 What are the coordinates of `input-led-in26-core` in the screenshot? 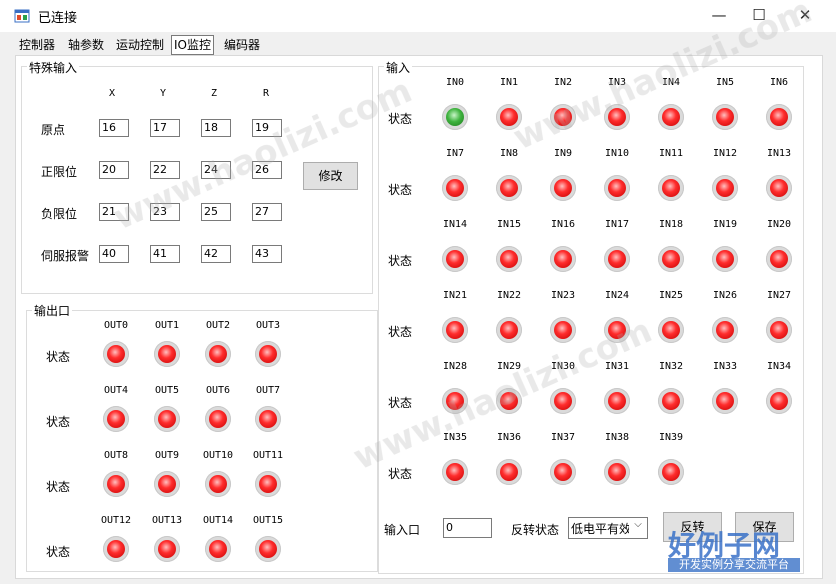 It's located at (725, 330).